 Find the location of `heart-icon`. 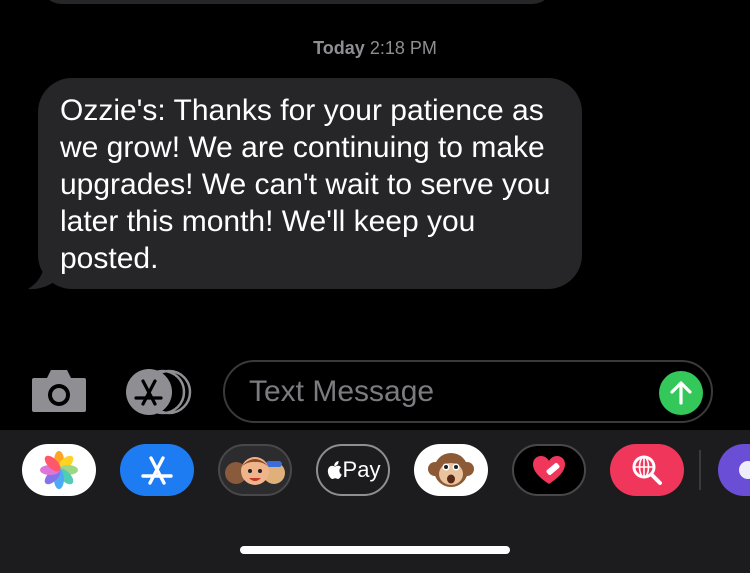

heart-icon is located at coordinates (549, 470).